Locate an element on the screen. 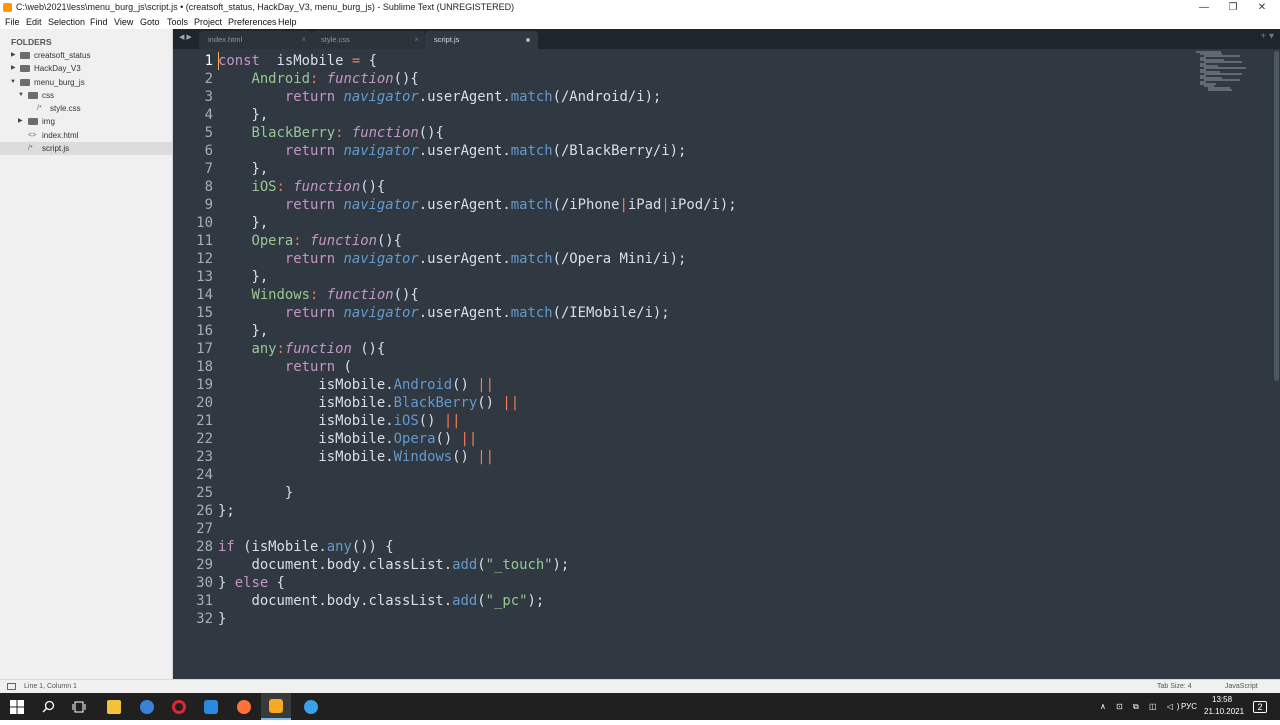  clock-date: 21.10.2021 is located at coordinates (1224, 711).